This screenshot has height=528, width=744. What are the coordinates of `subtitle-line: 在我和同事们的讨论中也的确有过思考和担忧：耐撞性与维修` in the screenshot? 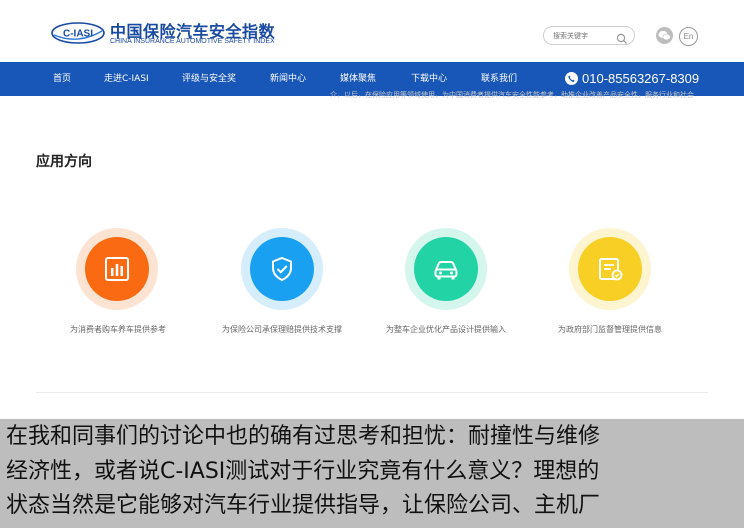 It's located at (303, 436).